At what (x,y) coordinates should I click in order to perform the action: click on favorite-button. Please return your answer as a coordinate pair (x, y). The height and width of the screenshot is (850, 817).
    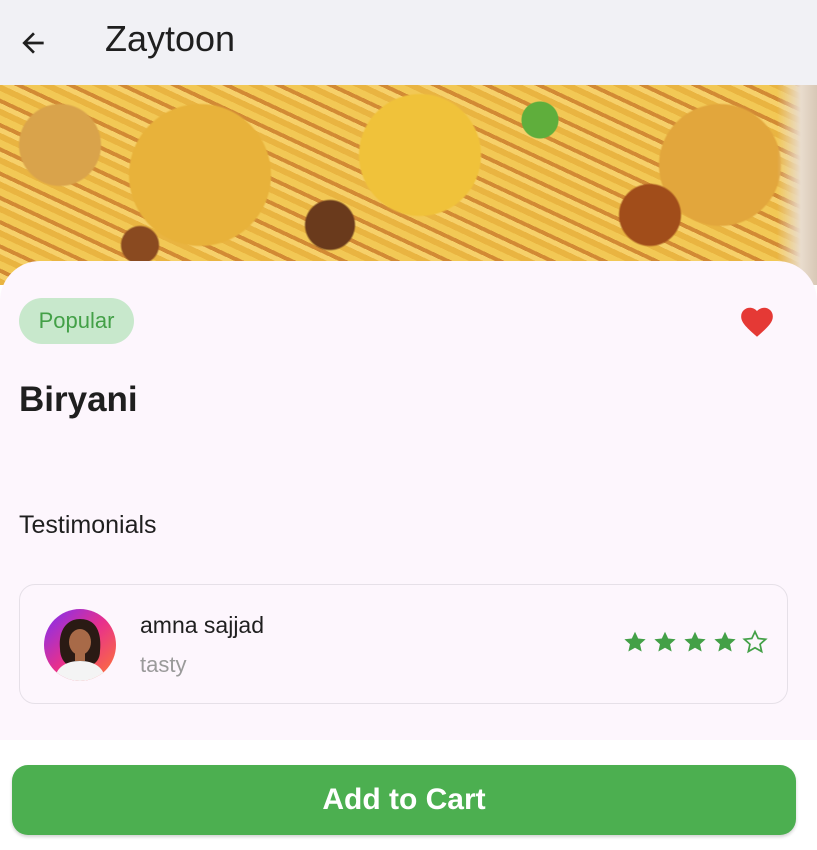
    Looking at the image, I should click on (757, 322).